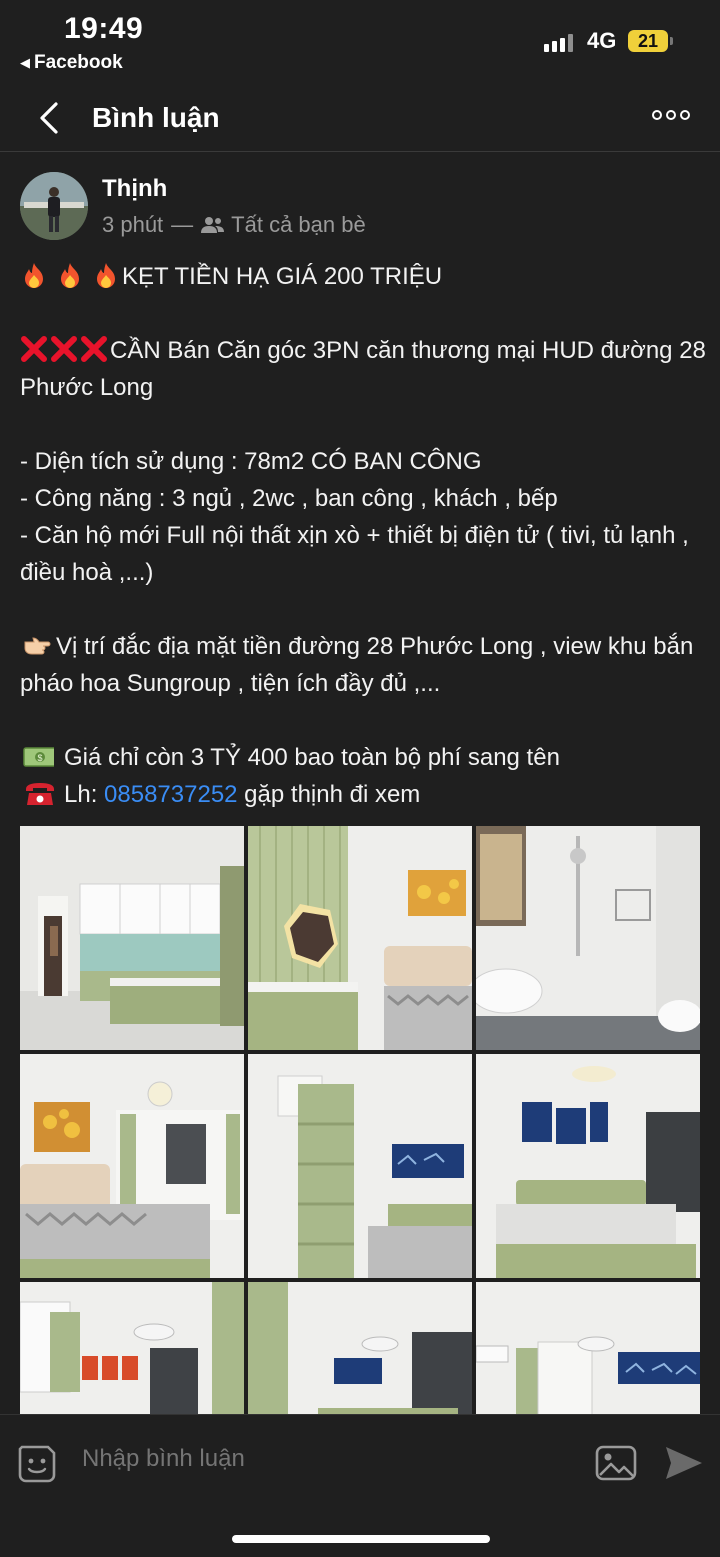 The height and width of the screenshot is (1557, 720). I want to click on page-title: Bình luận, so click(156, 117).